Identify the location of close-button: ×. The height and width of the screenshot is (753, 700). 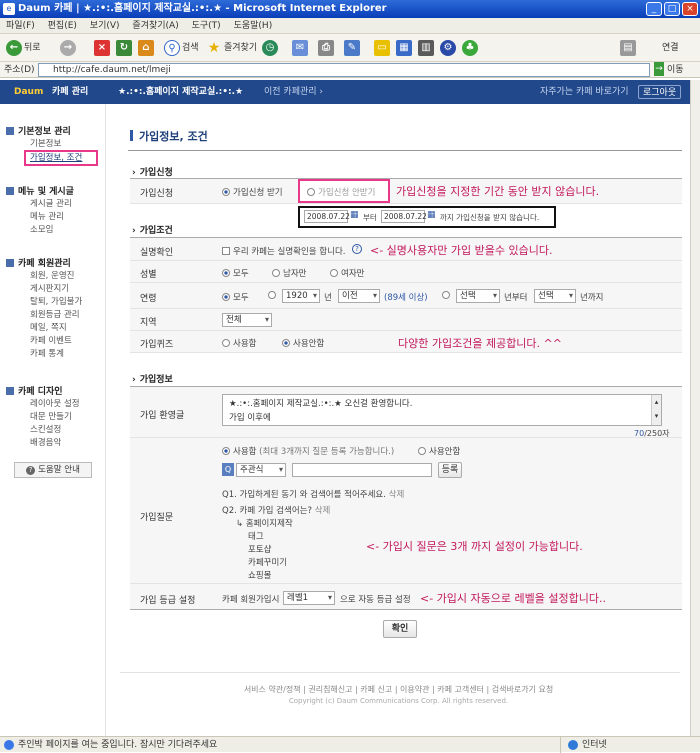
(690, 9).